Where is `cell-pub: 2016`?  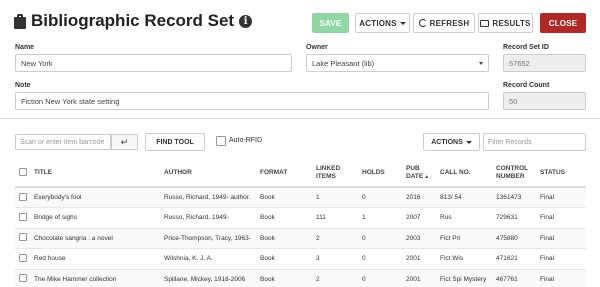 cell-pub: 2016 is located at coordinates (419, 197).